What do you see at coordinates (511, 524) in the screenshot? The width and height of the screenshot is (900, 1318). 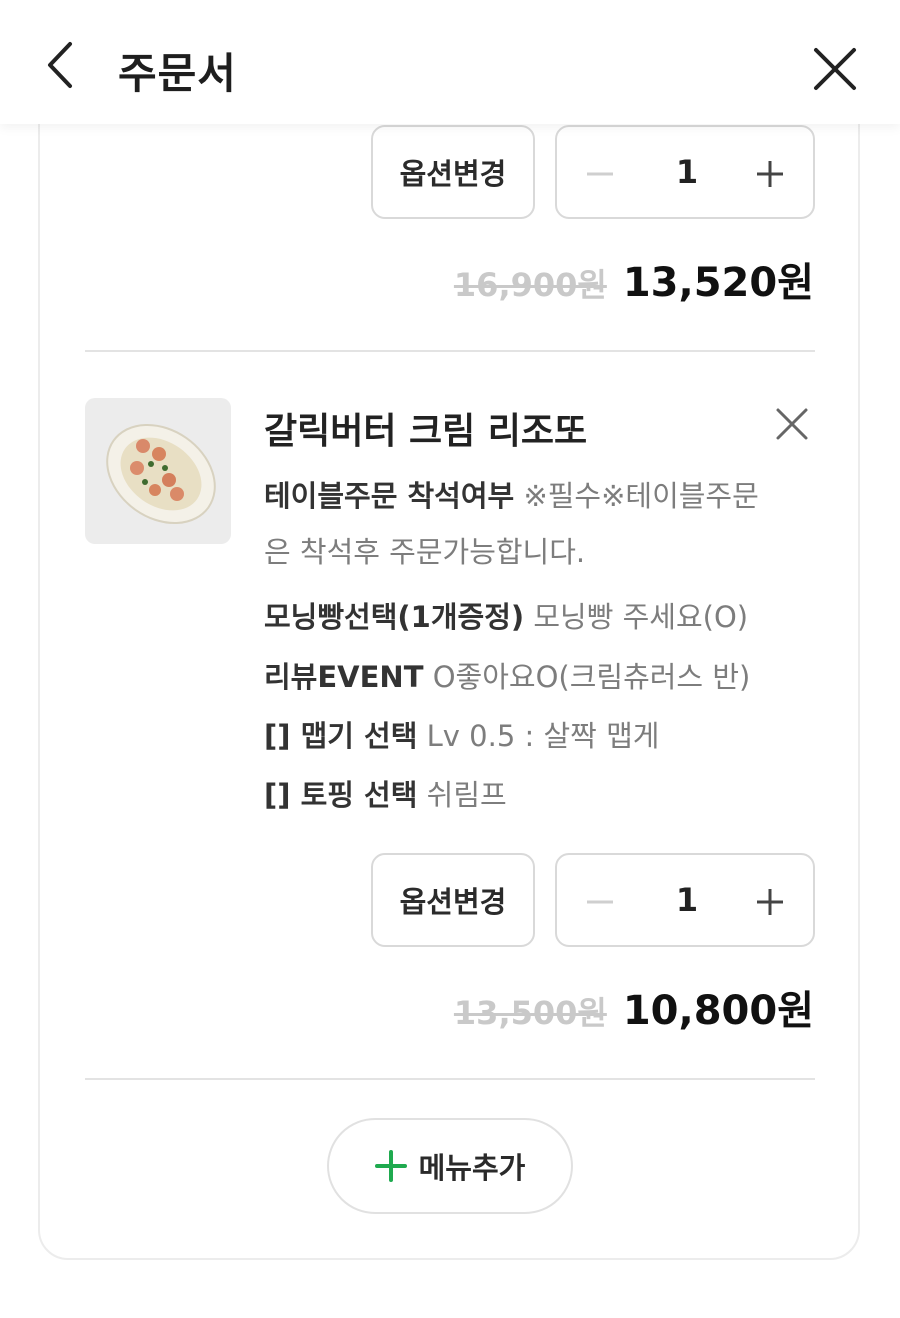 I see `option-line: 테이블주문 착석여부 ※필수※테이블주문은 착석후 주문가능합니다.` at bounding box center [511, 524].